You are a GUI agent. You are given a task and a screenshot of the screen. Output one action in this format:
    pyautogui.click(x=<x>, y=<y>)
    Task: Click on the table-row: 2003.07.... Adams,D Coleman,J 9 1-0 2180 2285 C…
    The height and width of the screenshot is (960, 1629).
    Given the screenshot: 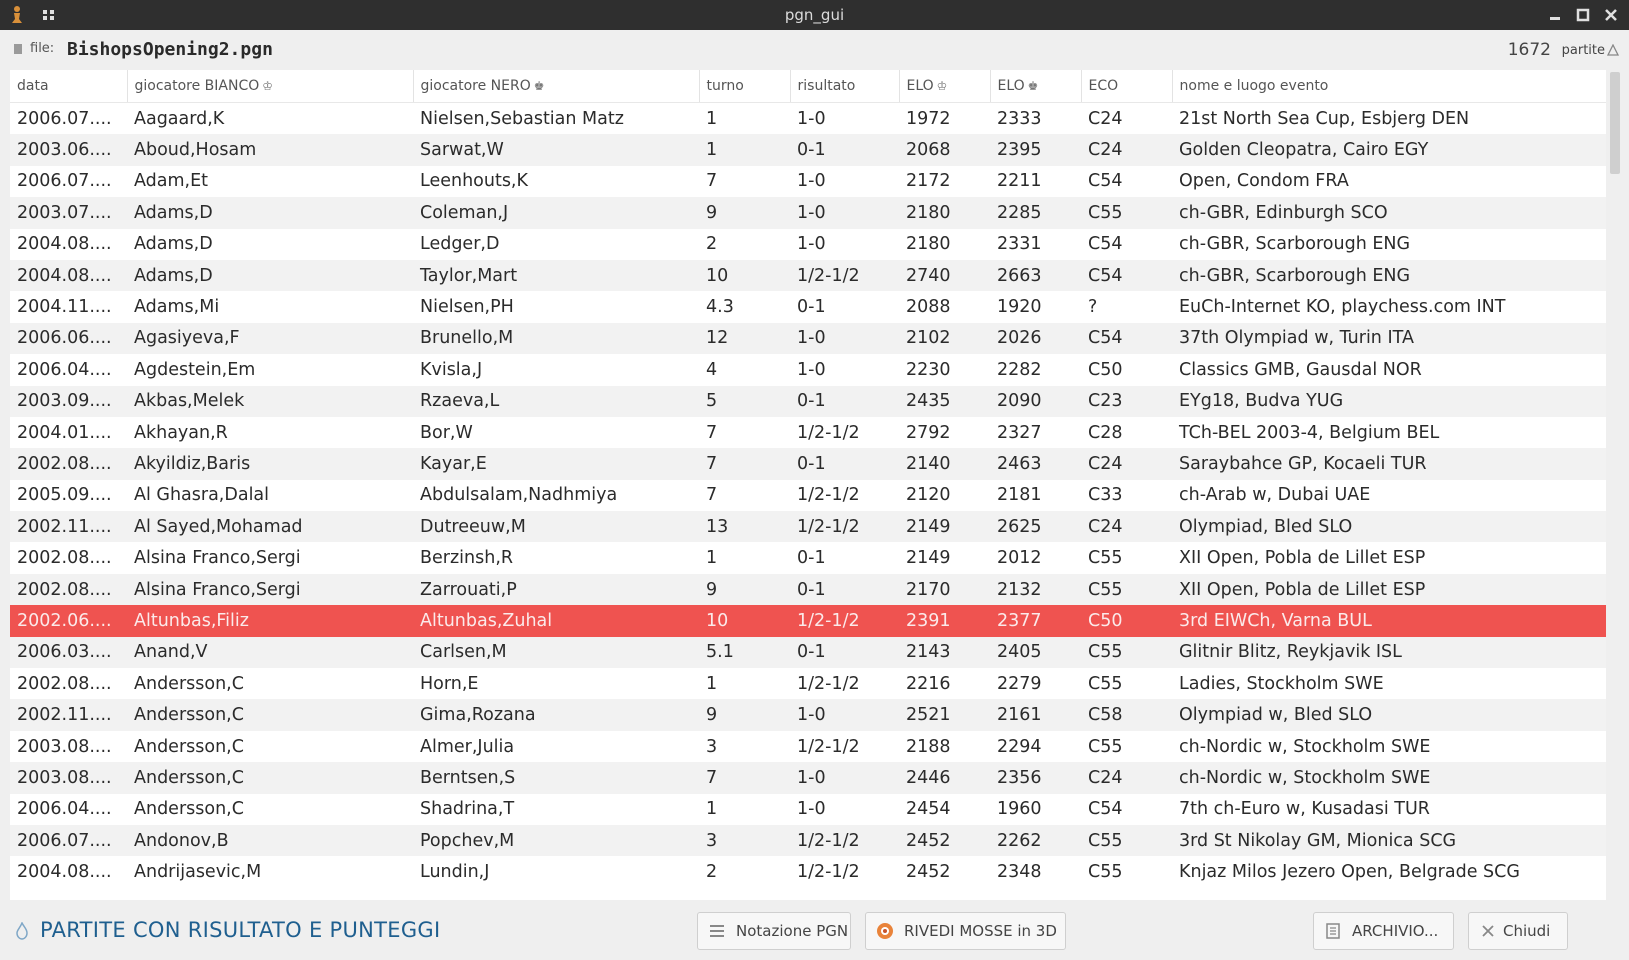 What is the action you would take?
    pyautogui.click(x=808, y=213)
    